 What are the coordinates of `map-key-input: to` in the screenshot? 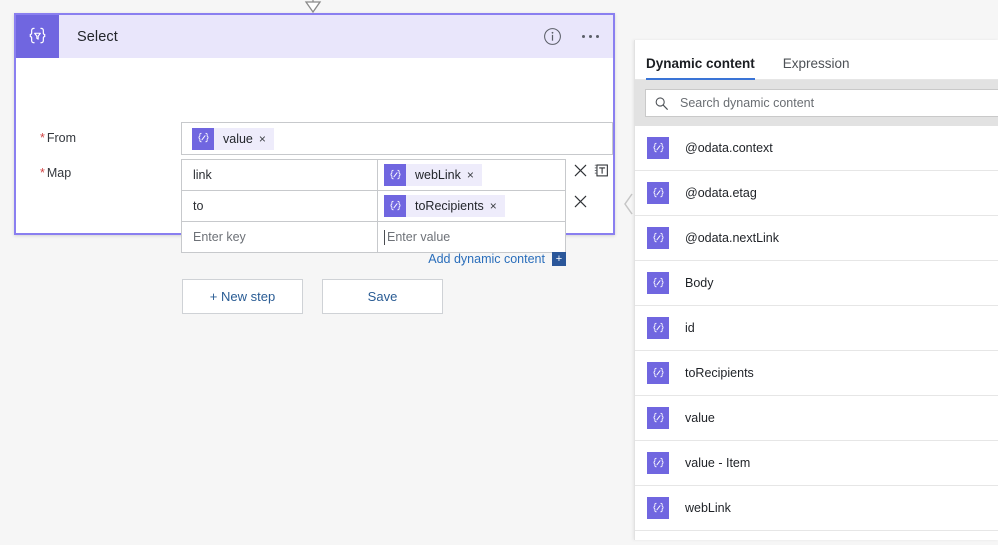 It's located at (280, 206).